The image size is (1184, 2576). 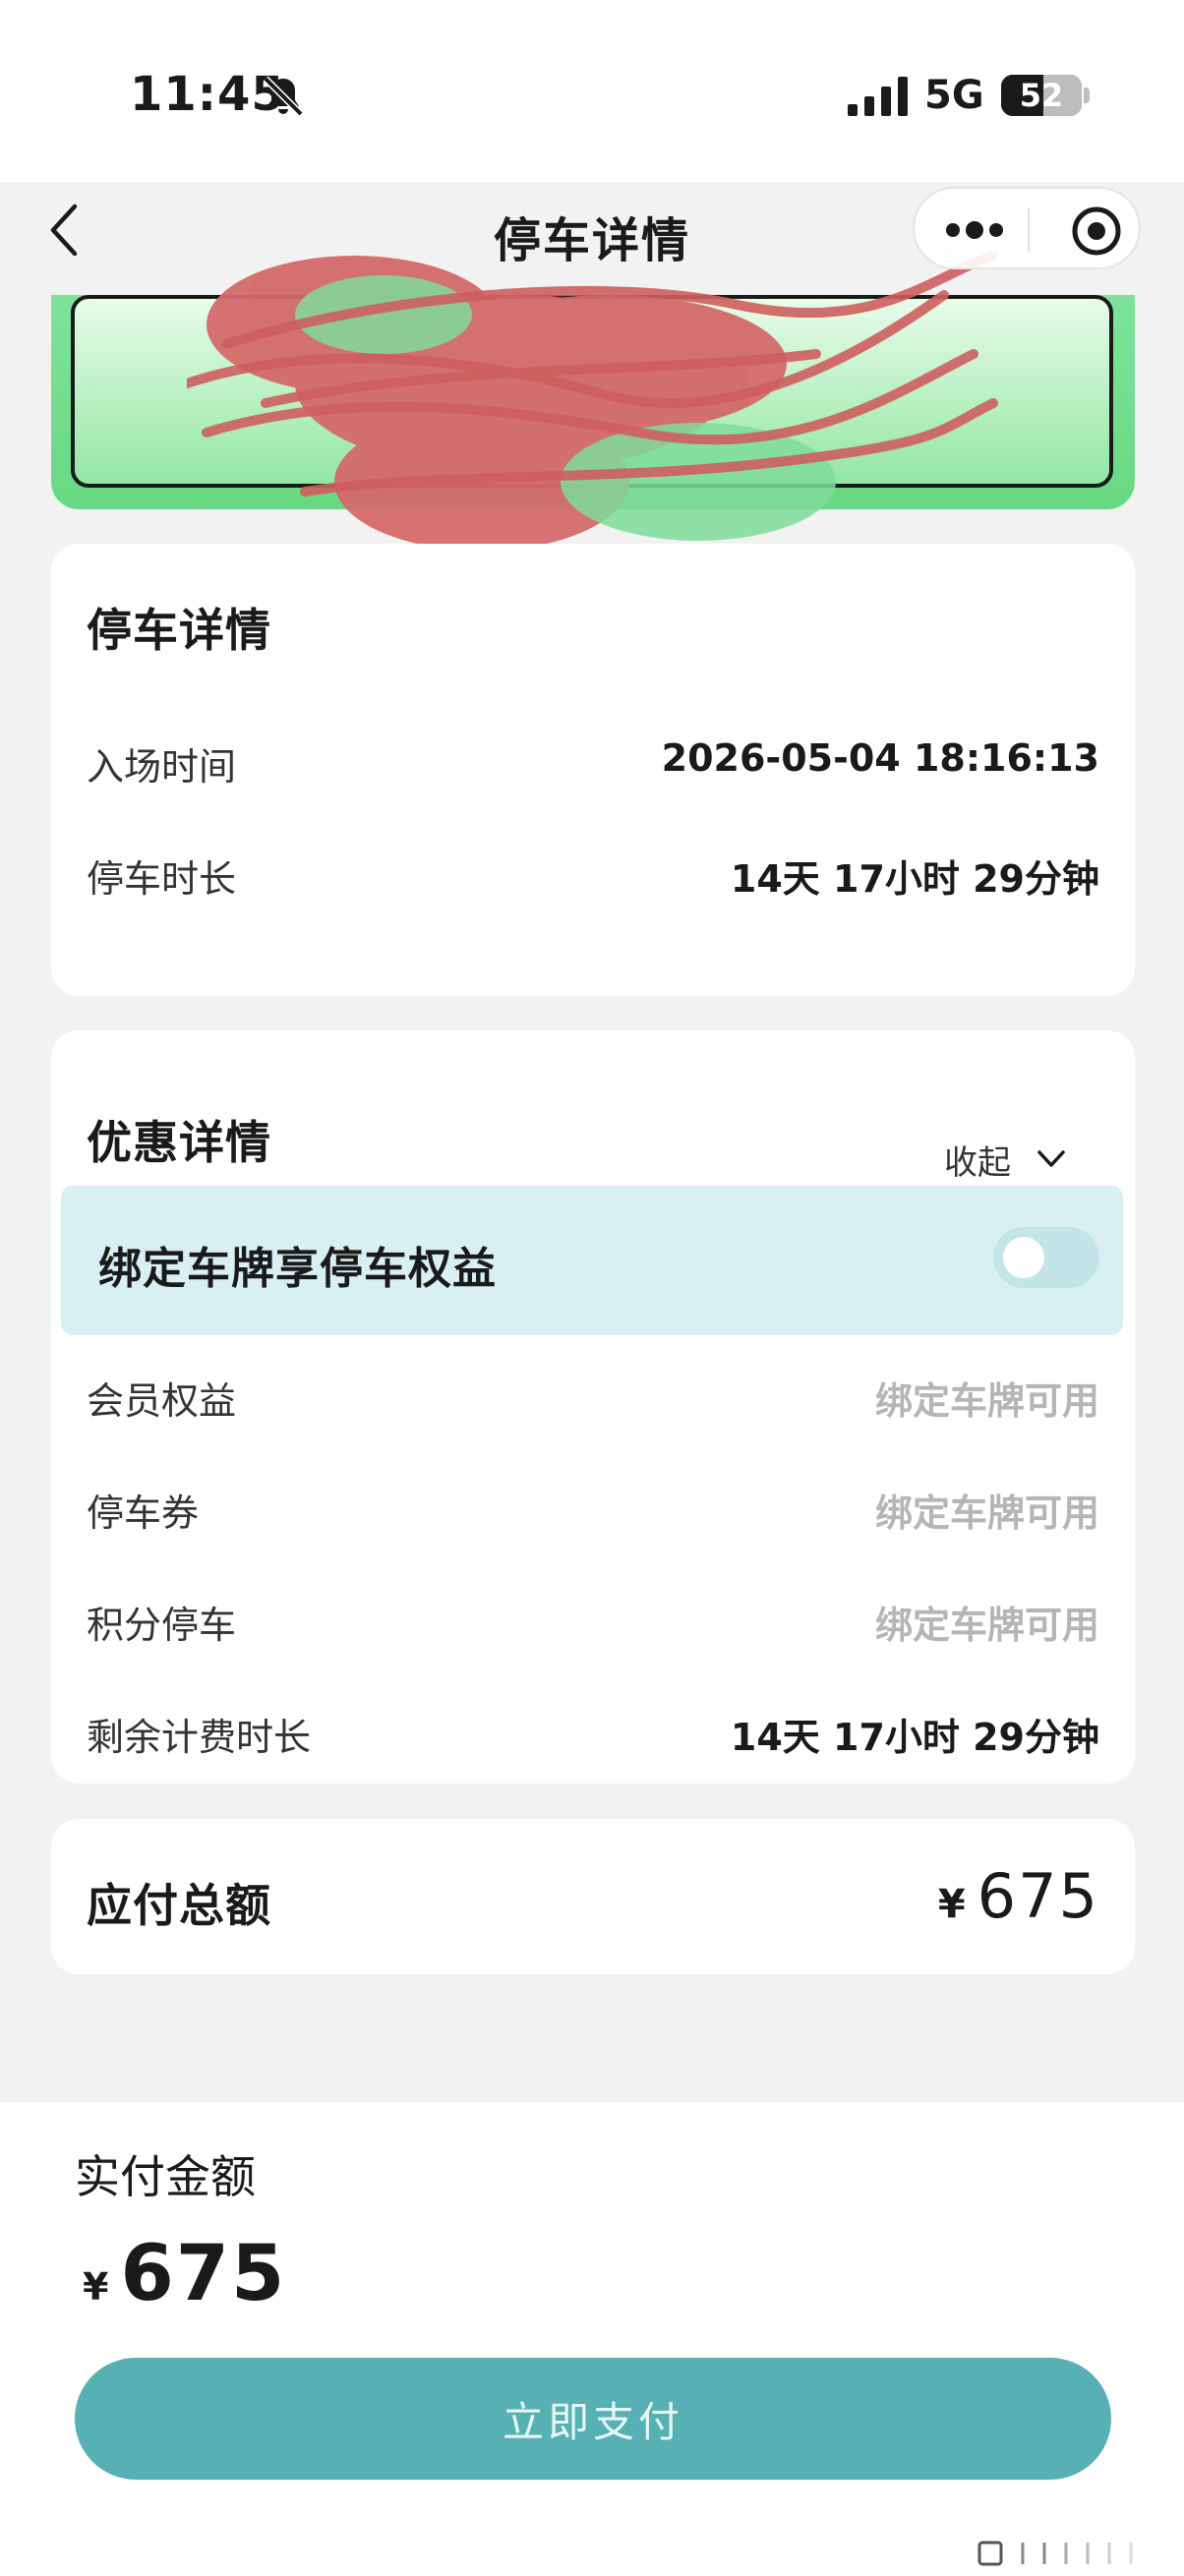 What do you see at coordinates (199, 1737) in the screenshot?
I see `remaining-time-label: 剩余计费时长` at bounding box center [199, 1737].